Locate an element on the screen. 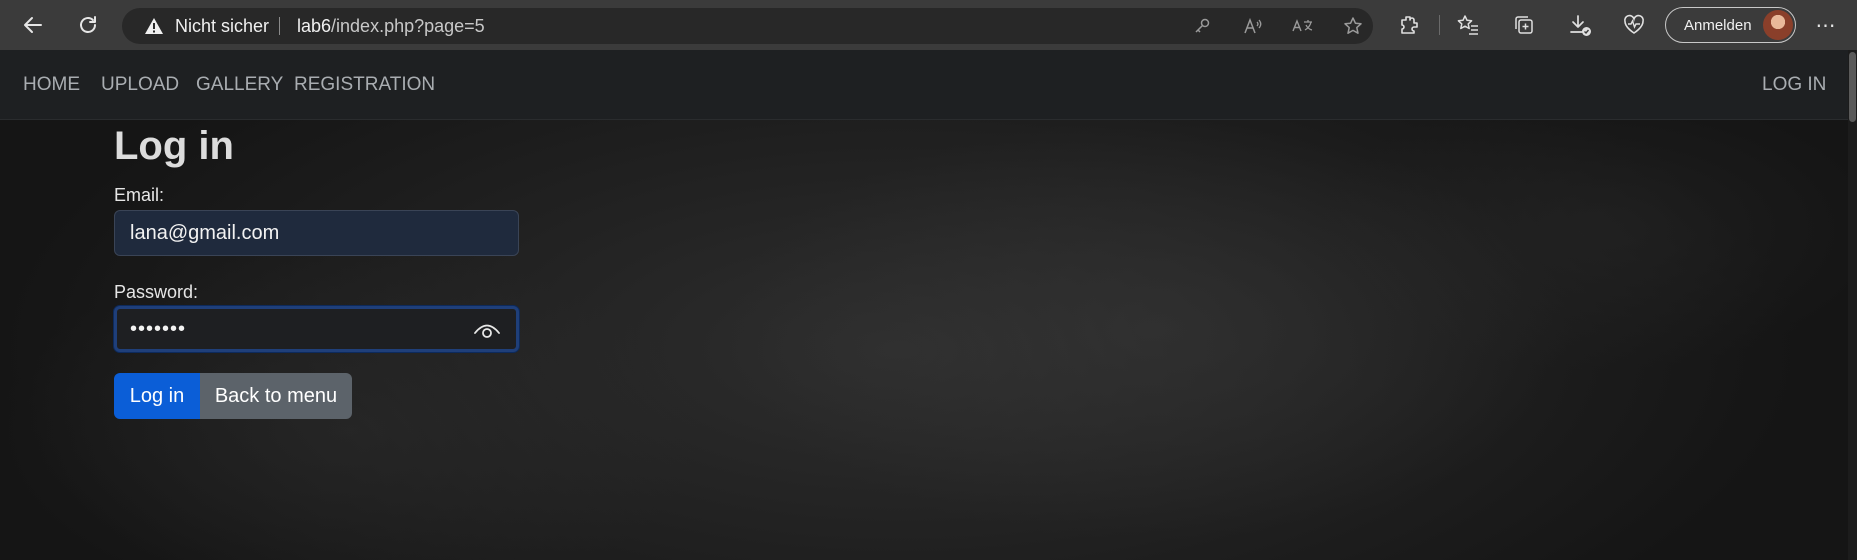 The height and width of the screenshot is (560, 1857). warning-icon is located at coordinates (154, 26).